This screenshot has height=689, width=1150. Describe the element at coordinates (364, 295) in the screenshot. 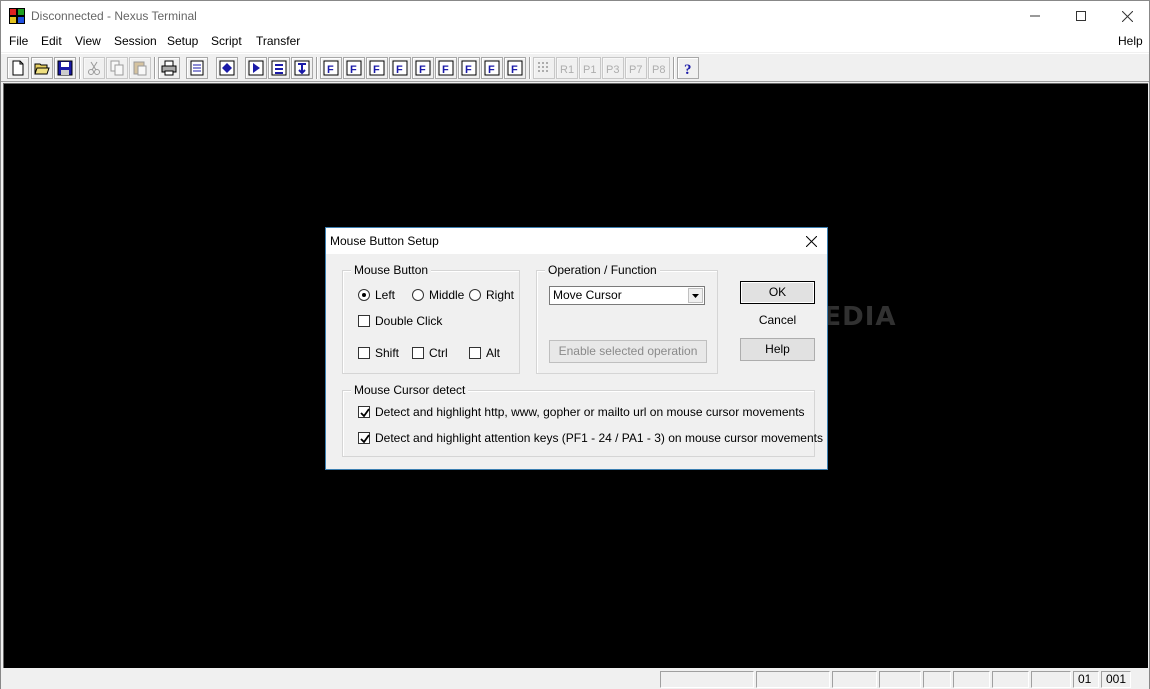

I see `left-radio` at that location.